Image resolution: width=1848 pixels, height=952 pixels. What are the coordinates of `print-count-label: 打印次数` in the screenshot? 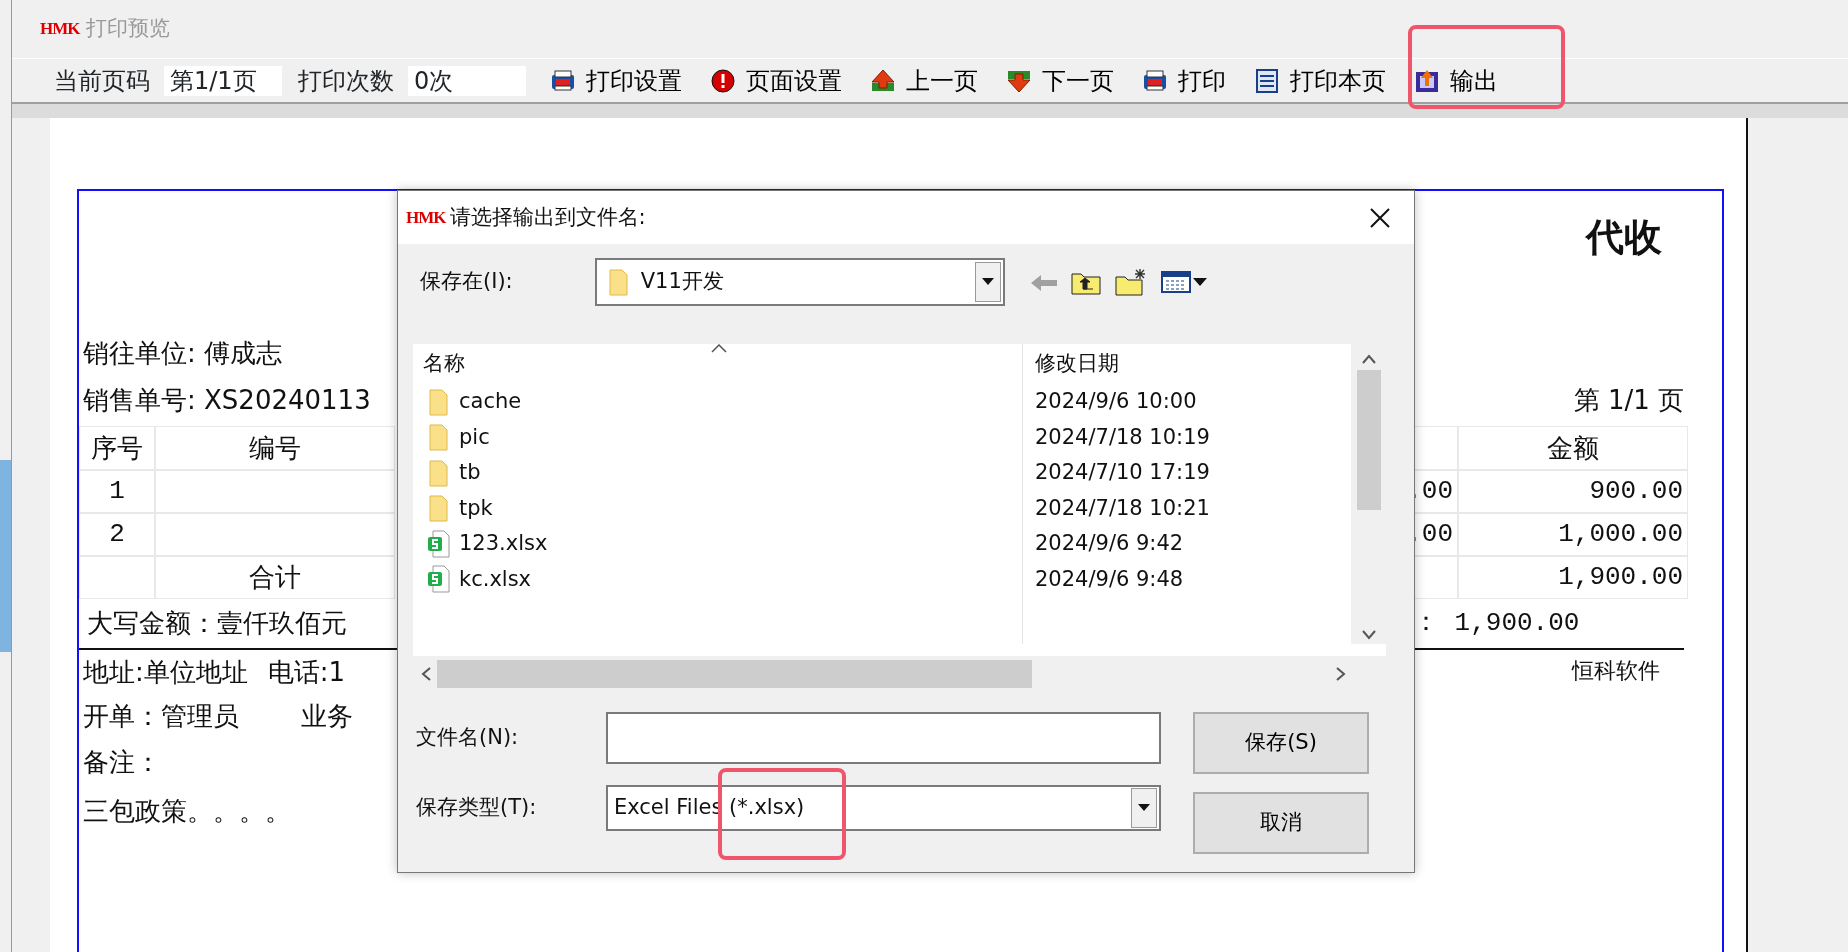 It's located at (346, 81).